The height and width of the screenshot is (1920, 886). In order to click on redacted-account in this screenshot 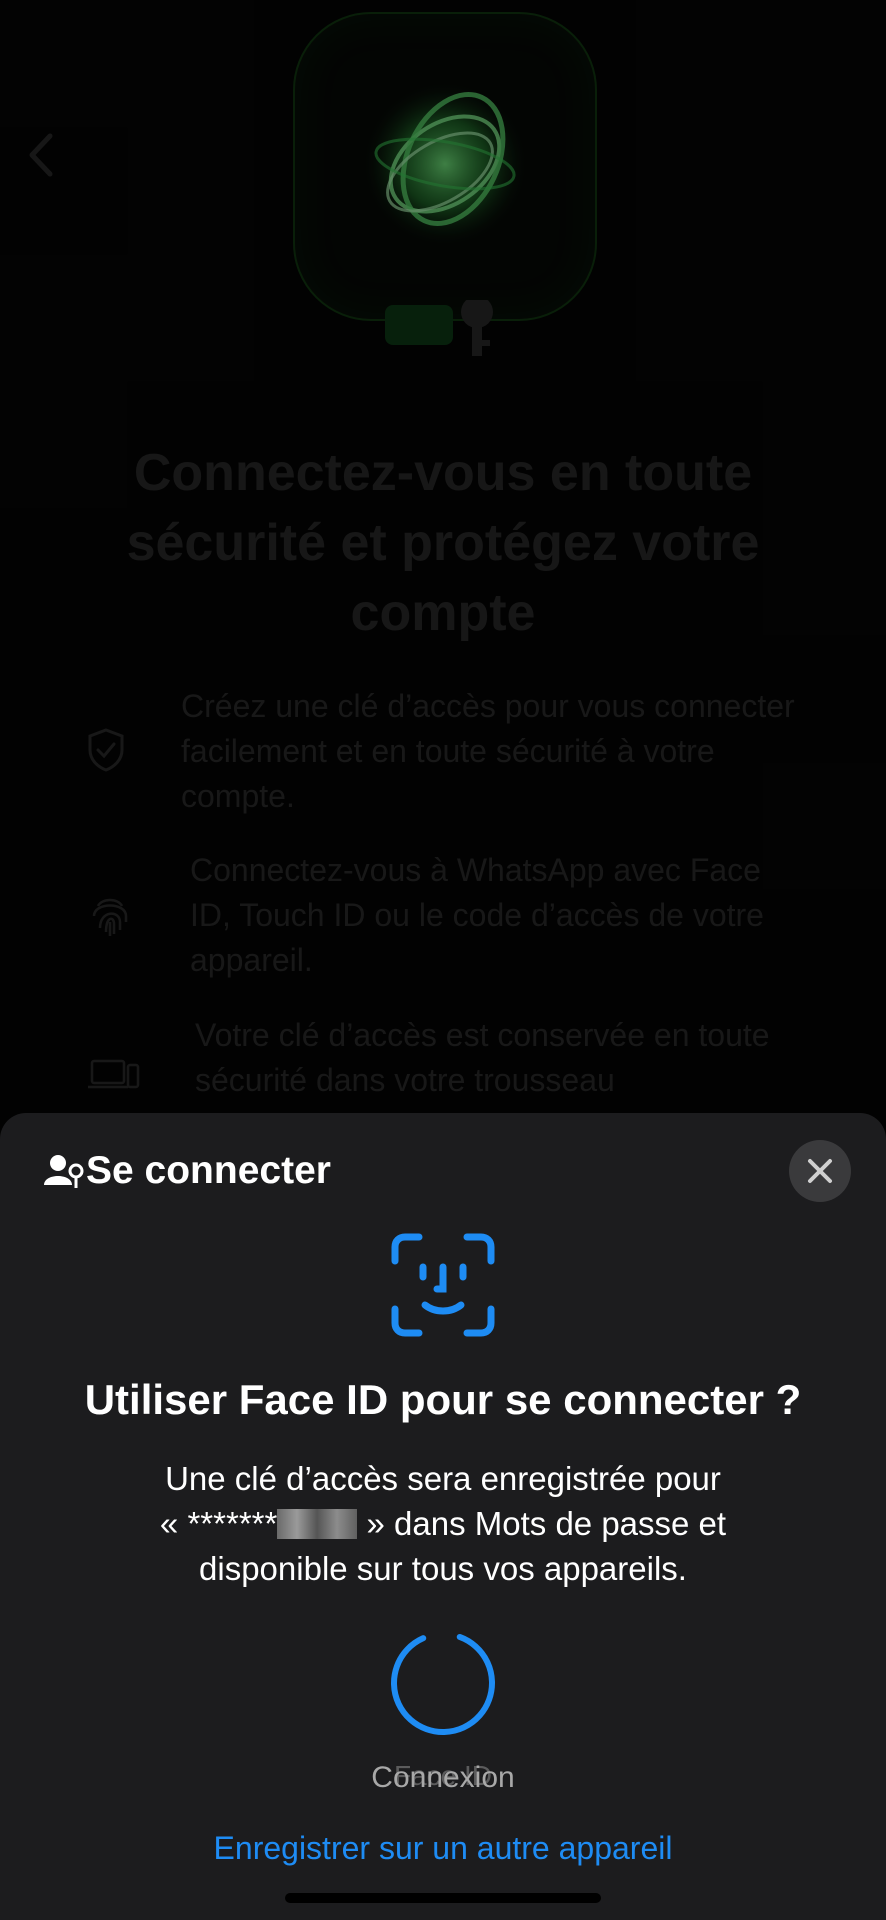, I will do `click(317, 1524)`.